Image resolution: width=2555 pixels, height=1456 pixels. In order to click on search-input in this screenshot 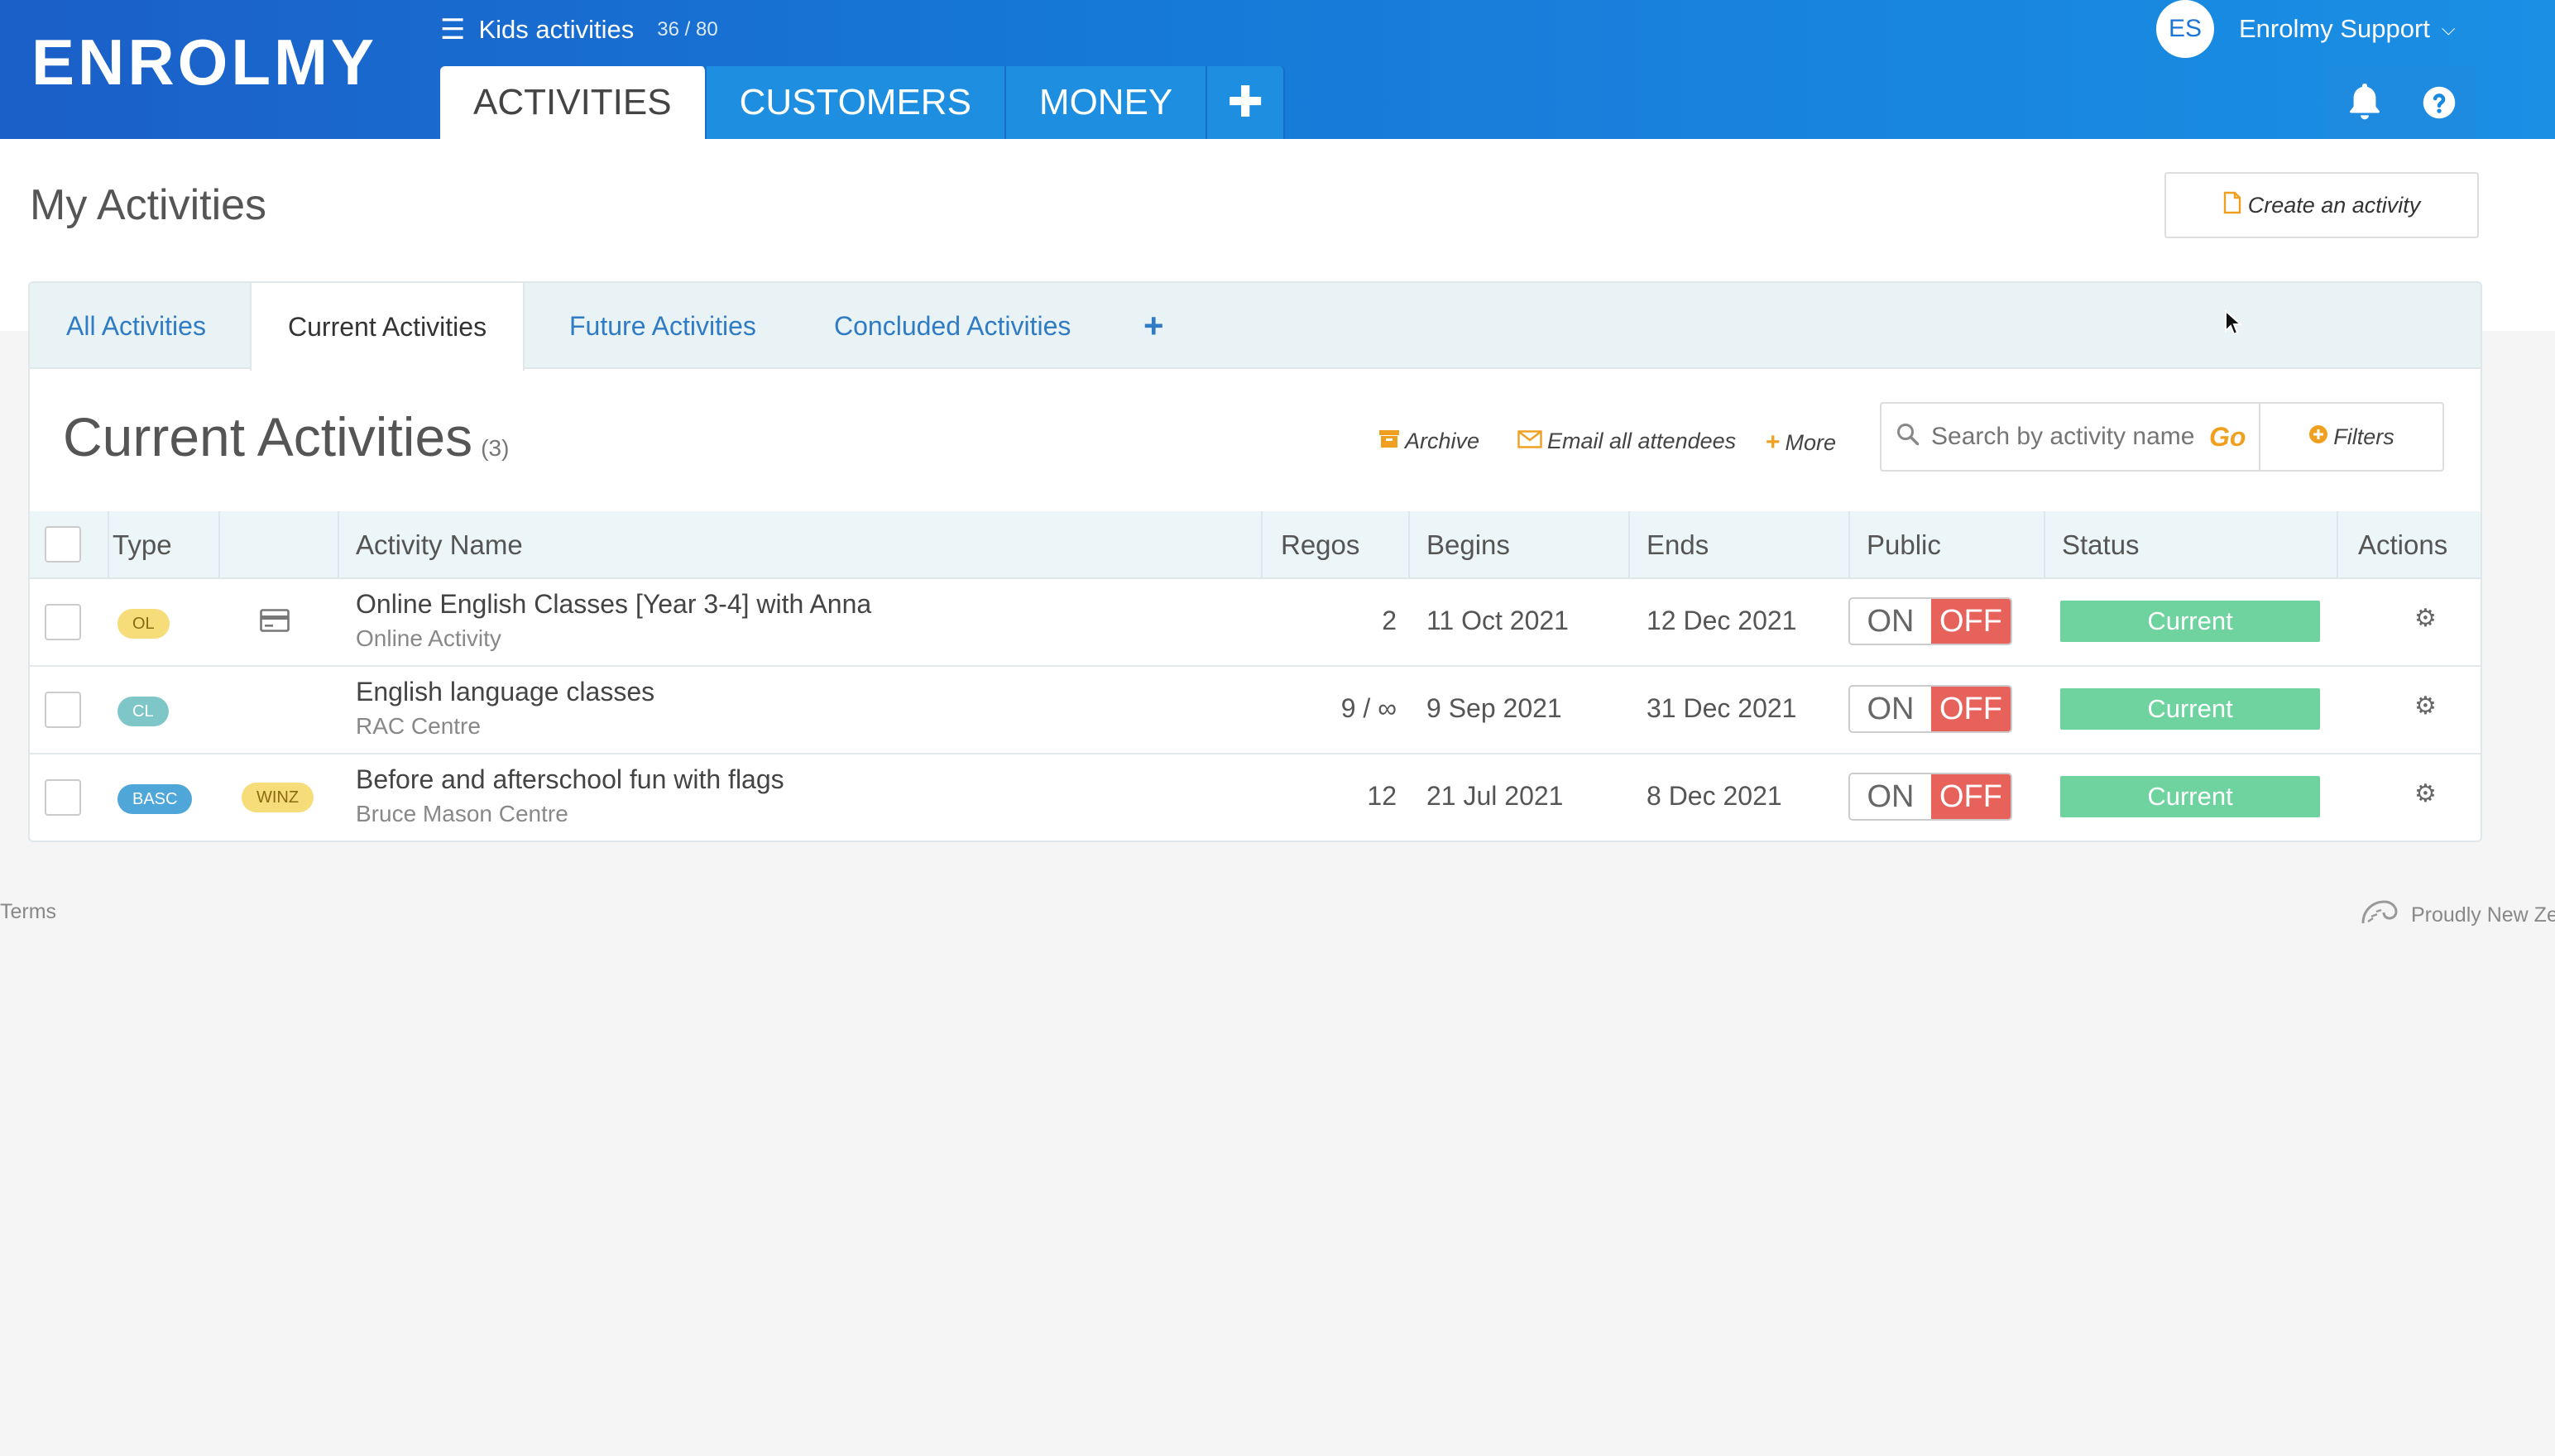, I will do `click(2068, 437)`.